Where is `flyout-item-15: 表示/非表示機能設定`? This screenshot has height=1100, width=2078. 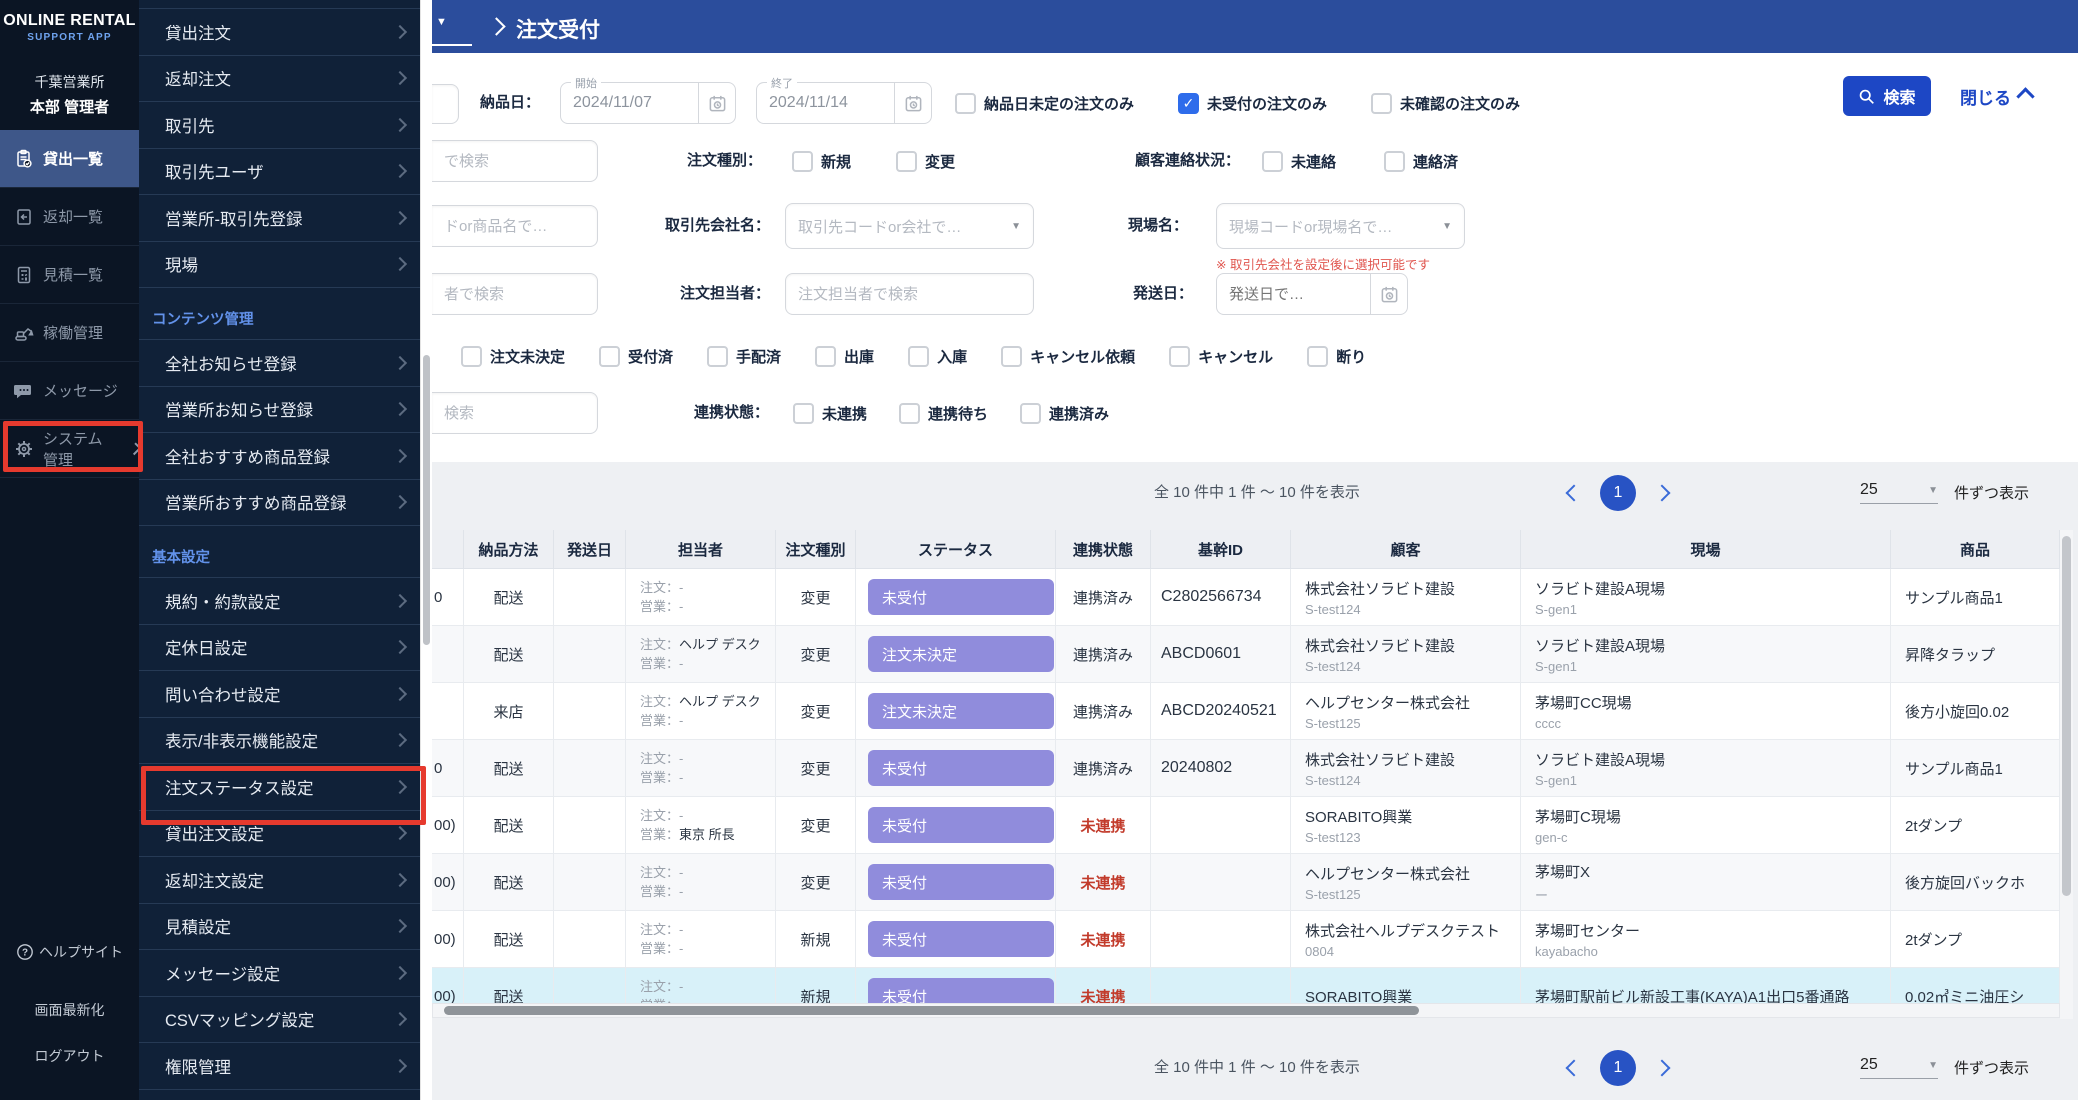 flyout-item-15: 表示/非表示機能設定 is located at coordinates (280, 740).